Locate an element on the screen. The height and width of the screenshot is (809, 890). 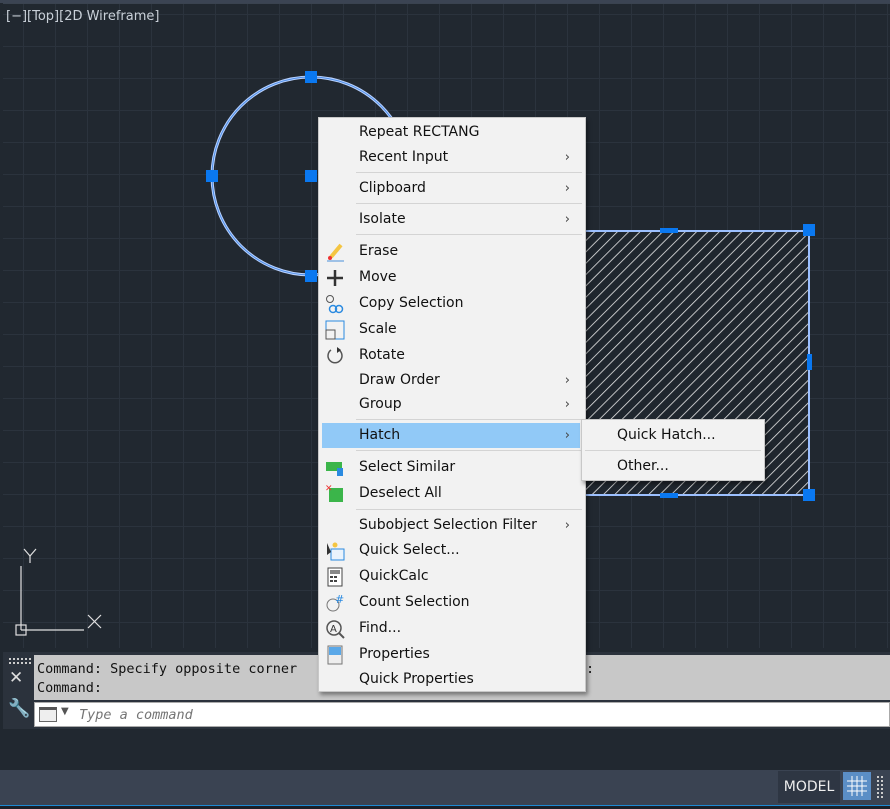
menu-item-label: Recent Input is located at coordinates (404, 157).